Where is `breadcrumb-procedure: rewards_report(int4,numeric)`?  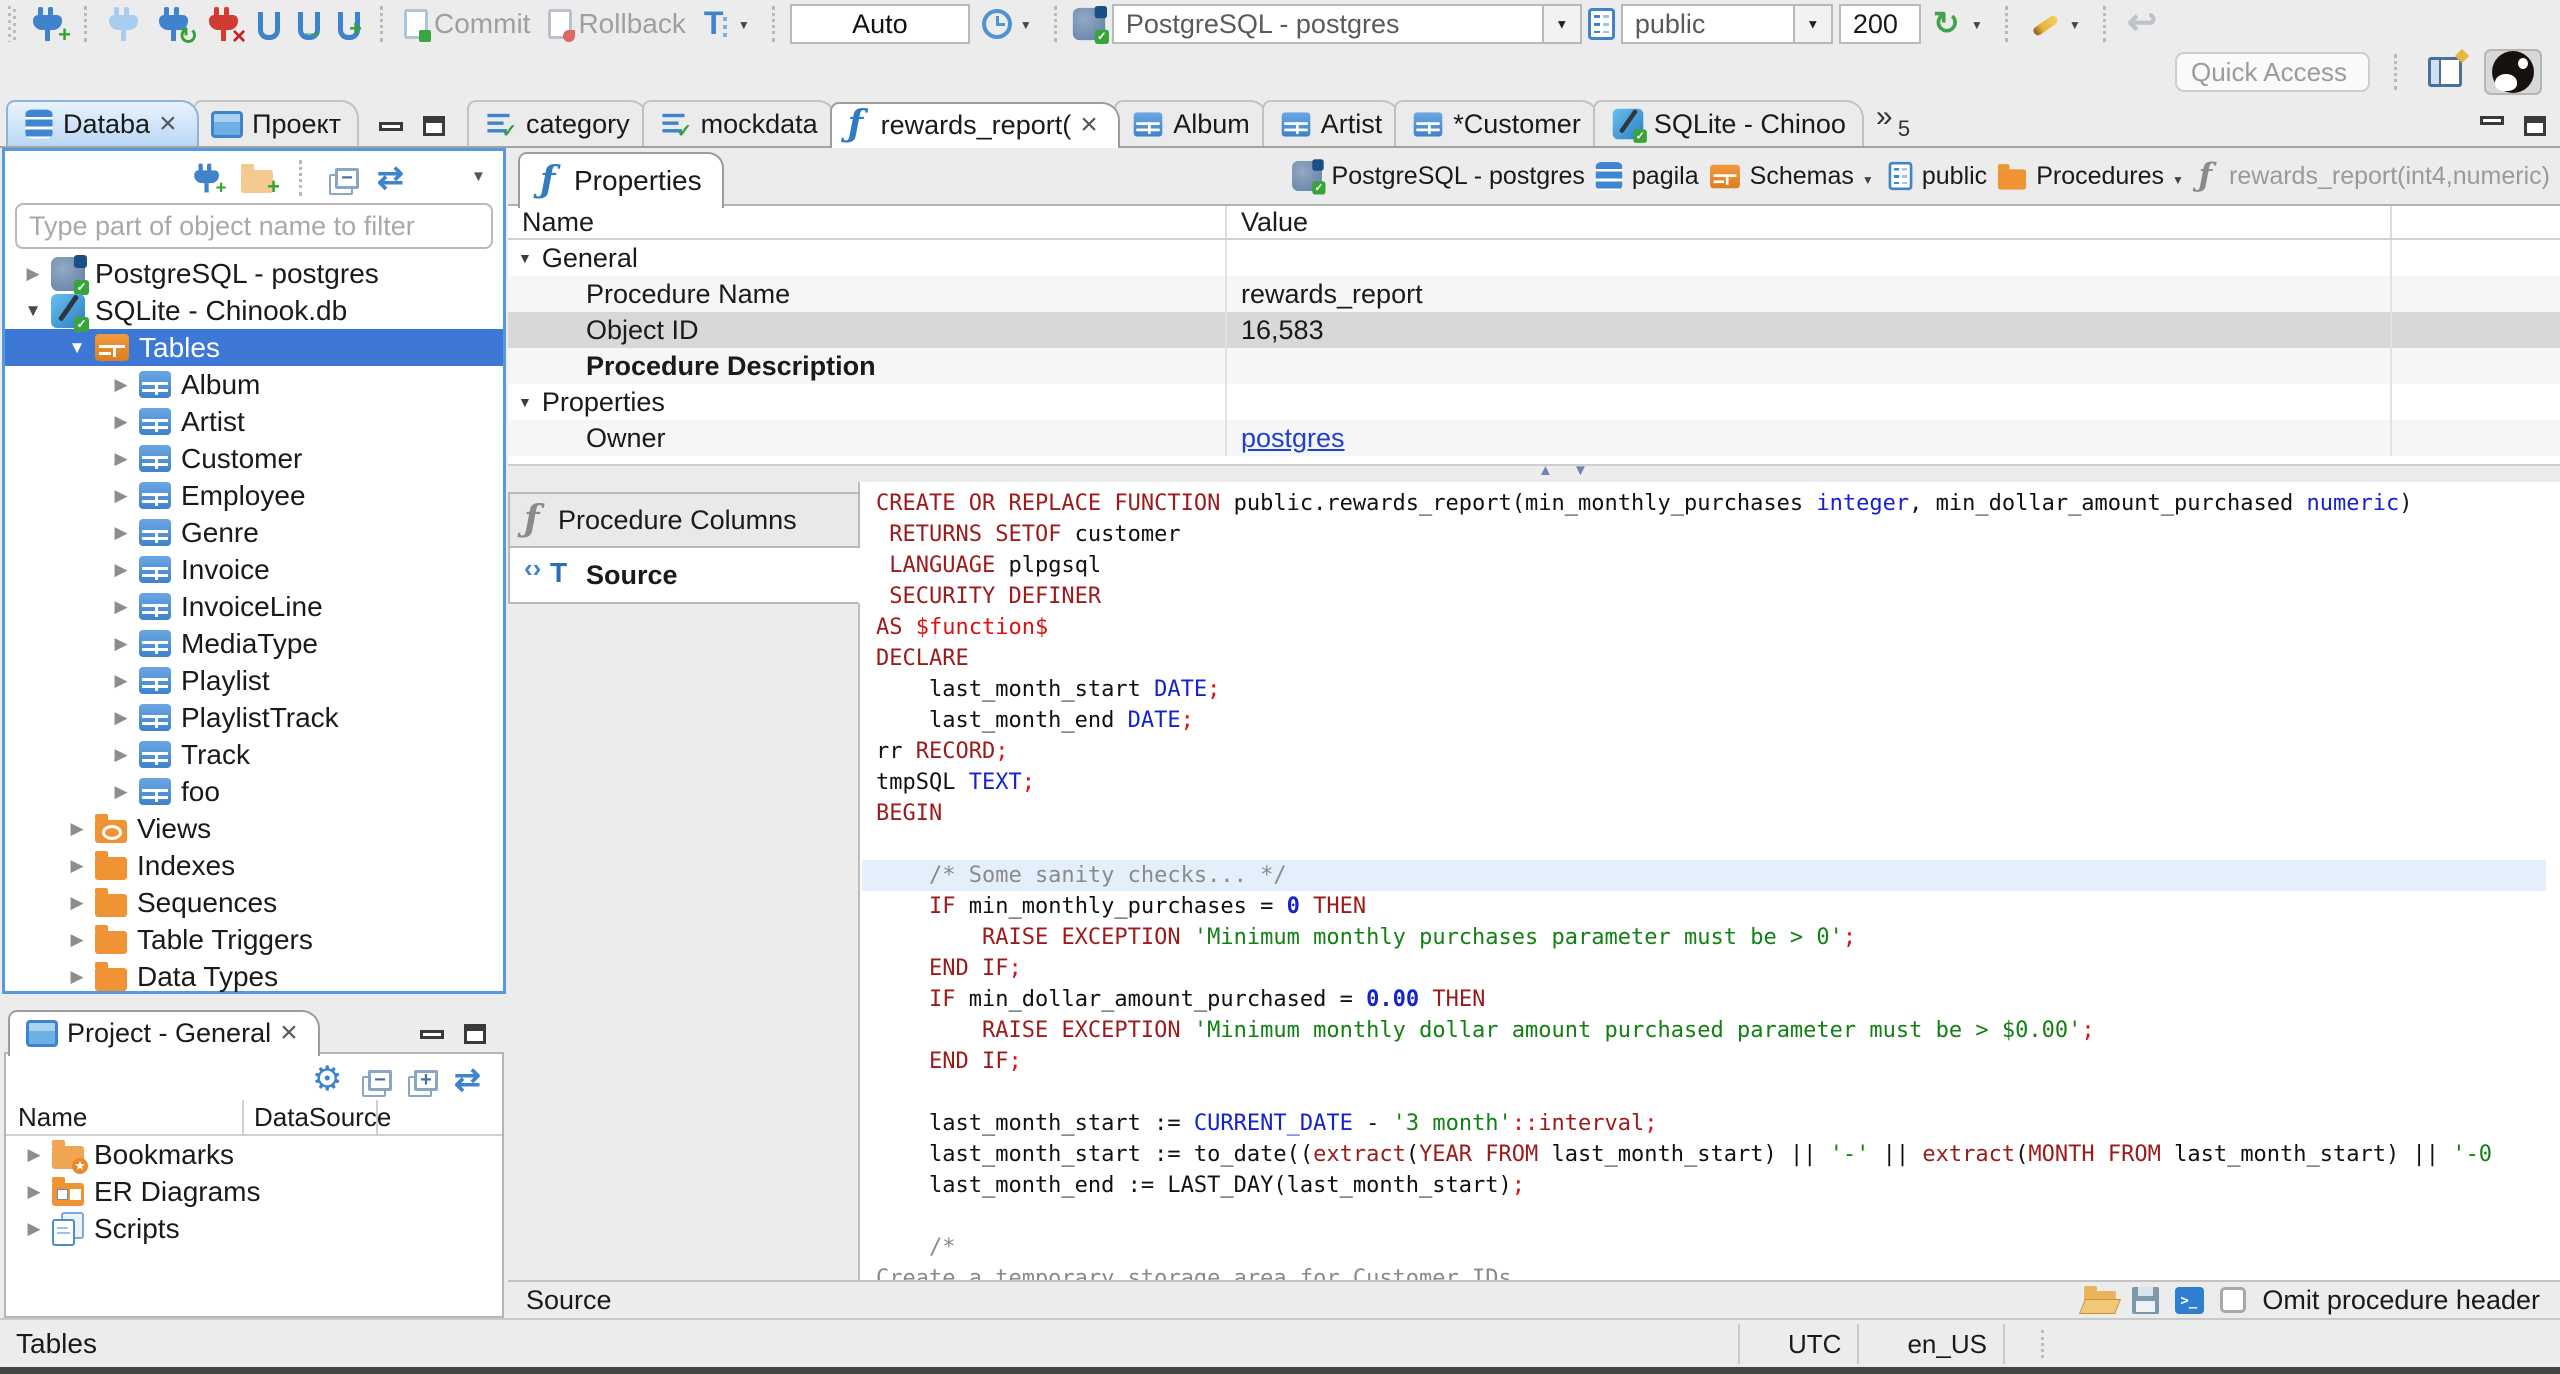
breadcrumb-procedure: rewards_report(int4,numeric) is located at coordinates (2373, 175).